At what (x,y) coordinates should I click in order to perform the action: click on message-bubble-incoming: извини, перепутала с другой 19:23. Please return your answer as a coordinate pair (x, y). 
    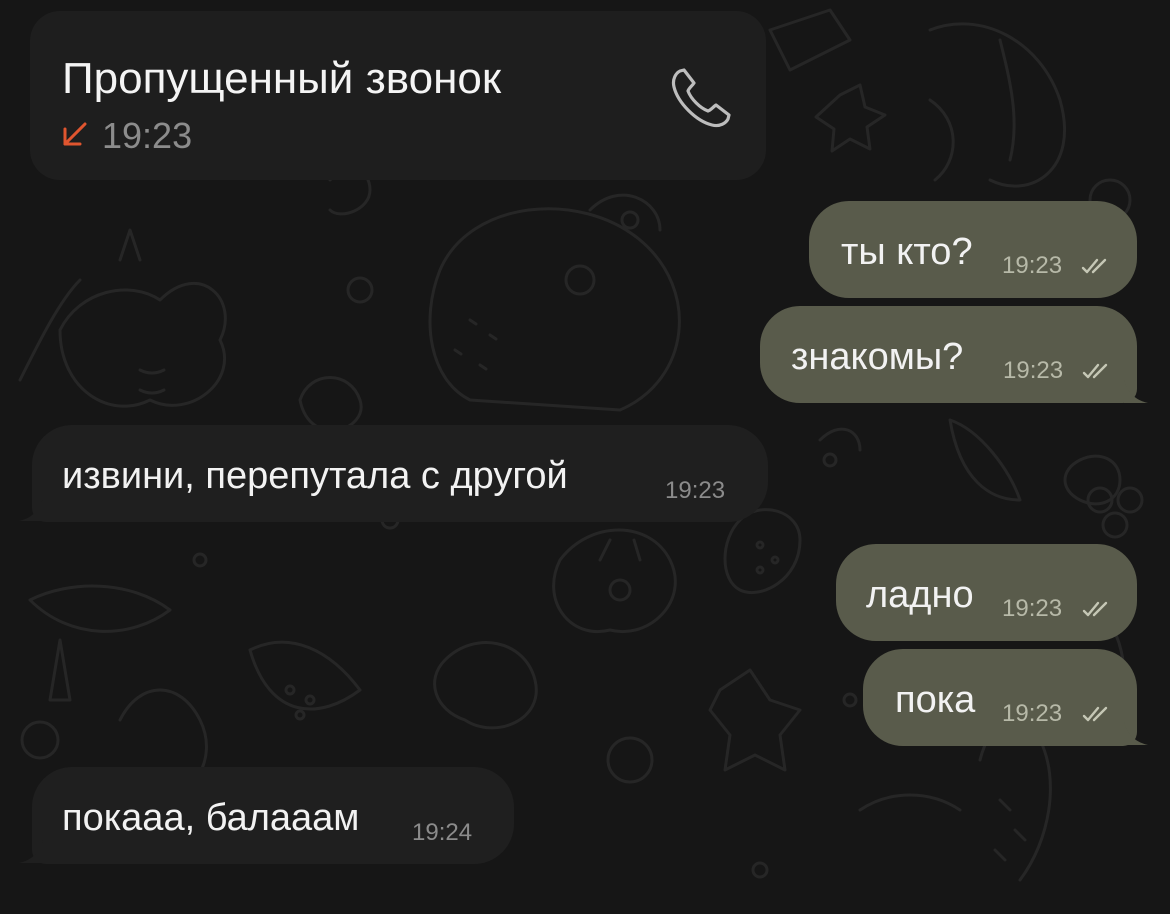
    Looking at the image, I should click on (400, 473).